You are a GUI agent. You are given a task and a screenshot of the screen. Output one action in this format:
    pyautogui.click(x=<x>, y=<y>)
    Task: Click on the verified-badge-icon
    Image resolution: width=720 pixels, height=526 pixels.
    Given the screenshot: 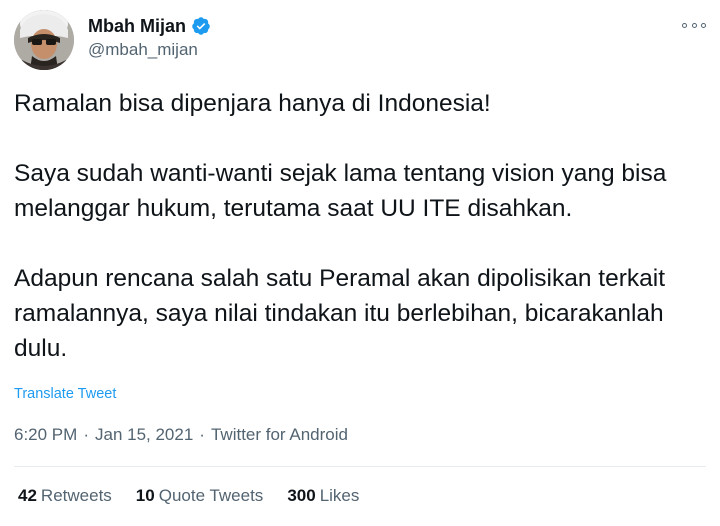 What is the action you would take?
    pyautogui.click(x=201, y=26)
    